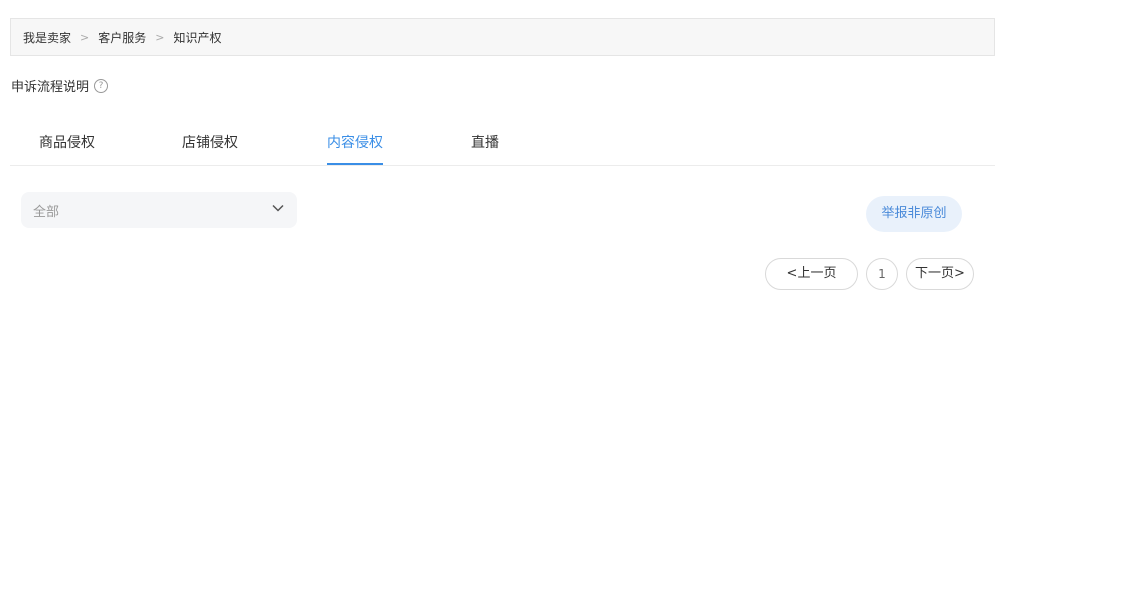 This screenshot has height=610, width=1131. I want to click on tab-live: 直播, so click(485, 144).